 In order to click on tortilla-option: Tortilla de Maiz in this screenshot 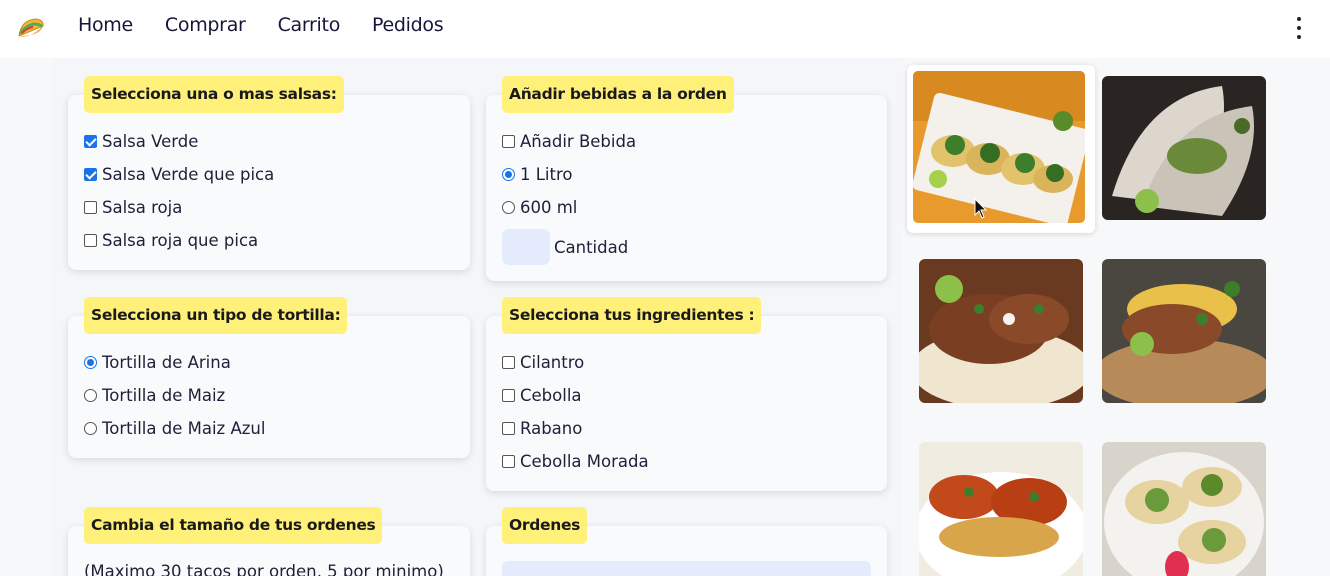, I will do `click(154, 395)`.